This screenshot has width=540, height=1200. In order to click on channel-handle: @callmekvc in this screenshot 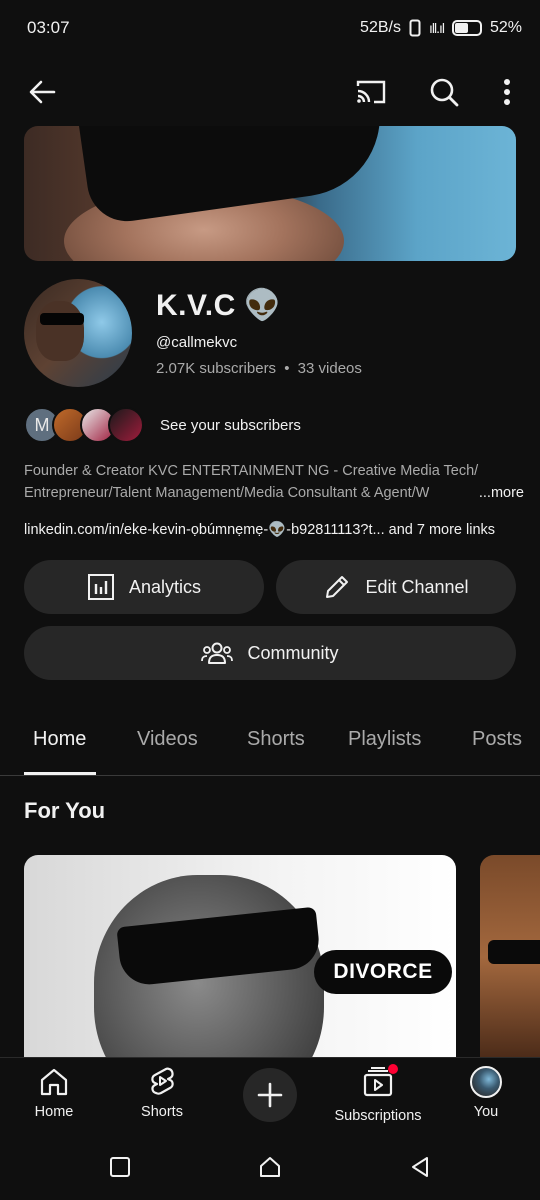, I will do `click(197, 342)`.